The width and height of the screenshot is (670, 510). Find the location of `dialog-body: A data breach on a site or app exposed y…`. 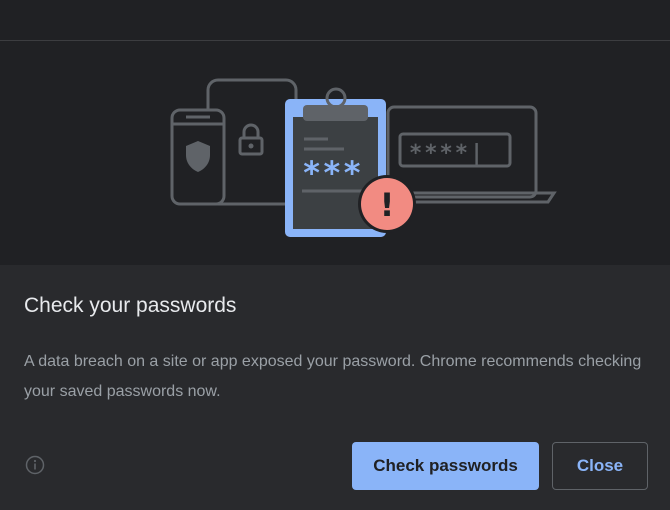

dialog-body: A data breach on a site or app exposed y… is located at coordinates (333, 376).